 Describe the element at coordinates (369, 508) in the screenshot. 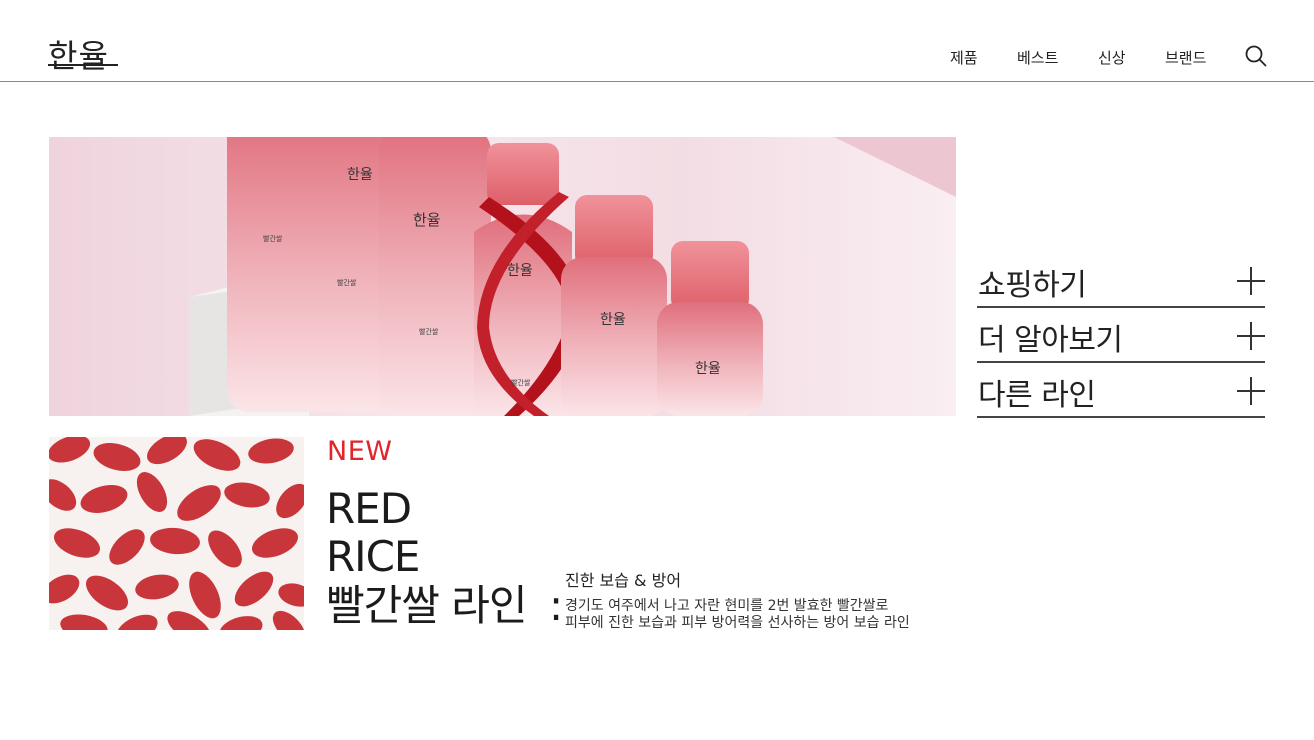

I see `line-title-red: RED` at that location.